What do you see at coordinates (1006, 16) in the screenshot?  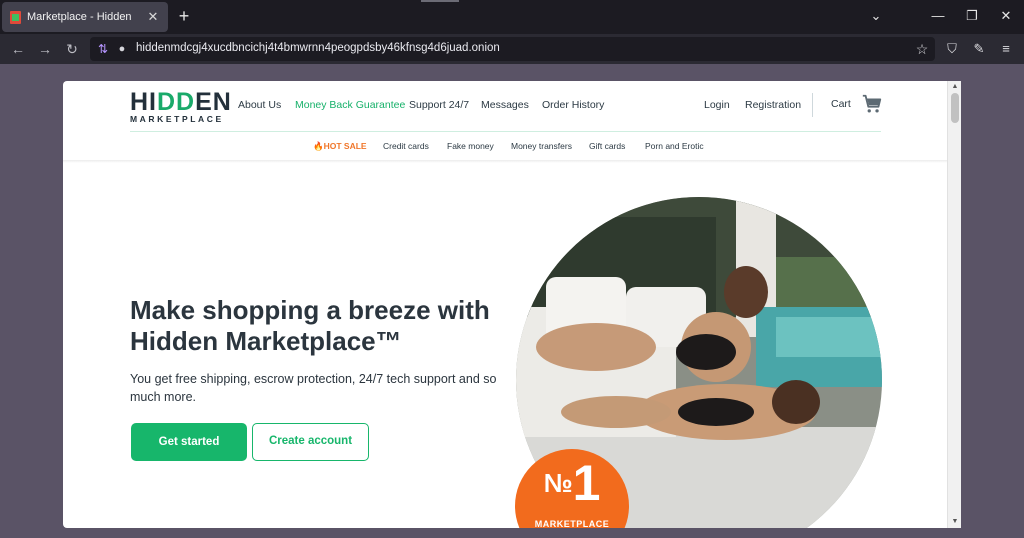 I see `close-window-button: ✕` at bounding box center [1006, 16].